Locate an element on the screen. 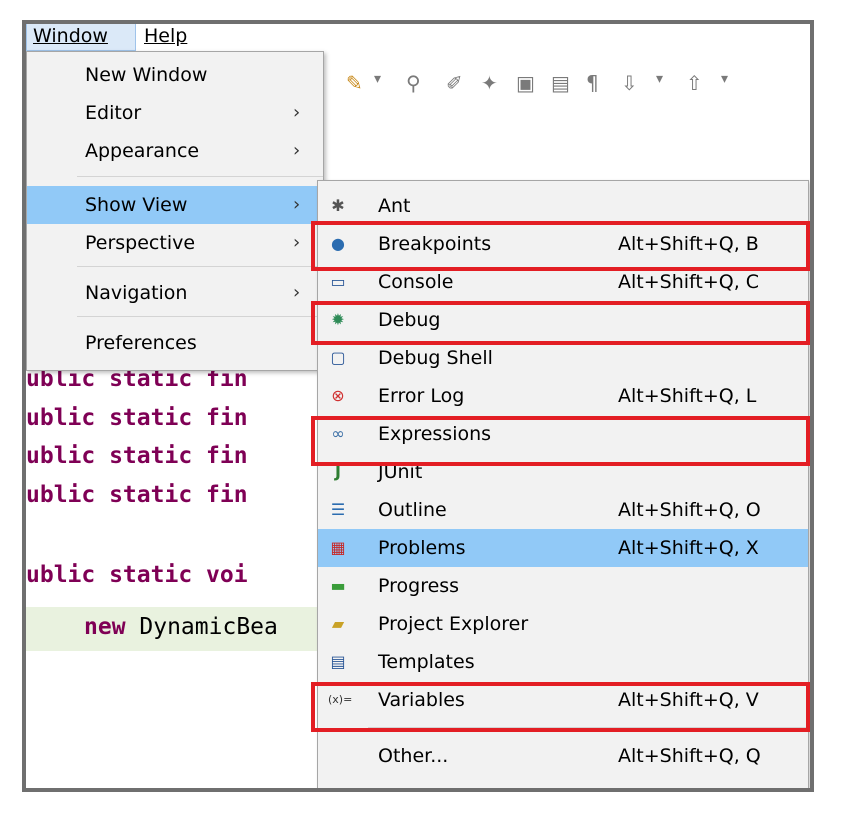 This screenshot has width=866, height=816. prev-annotation-icon: ⇧ is located at coordinates (694, 83).